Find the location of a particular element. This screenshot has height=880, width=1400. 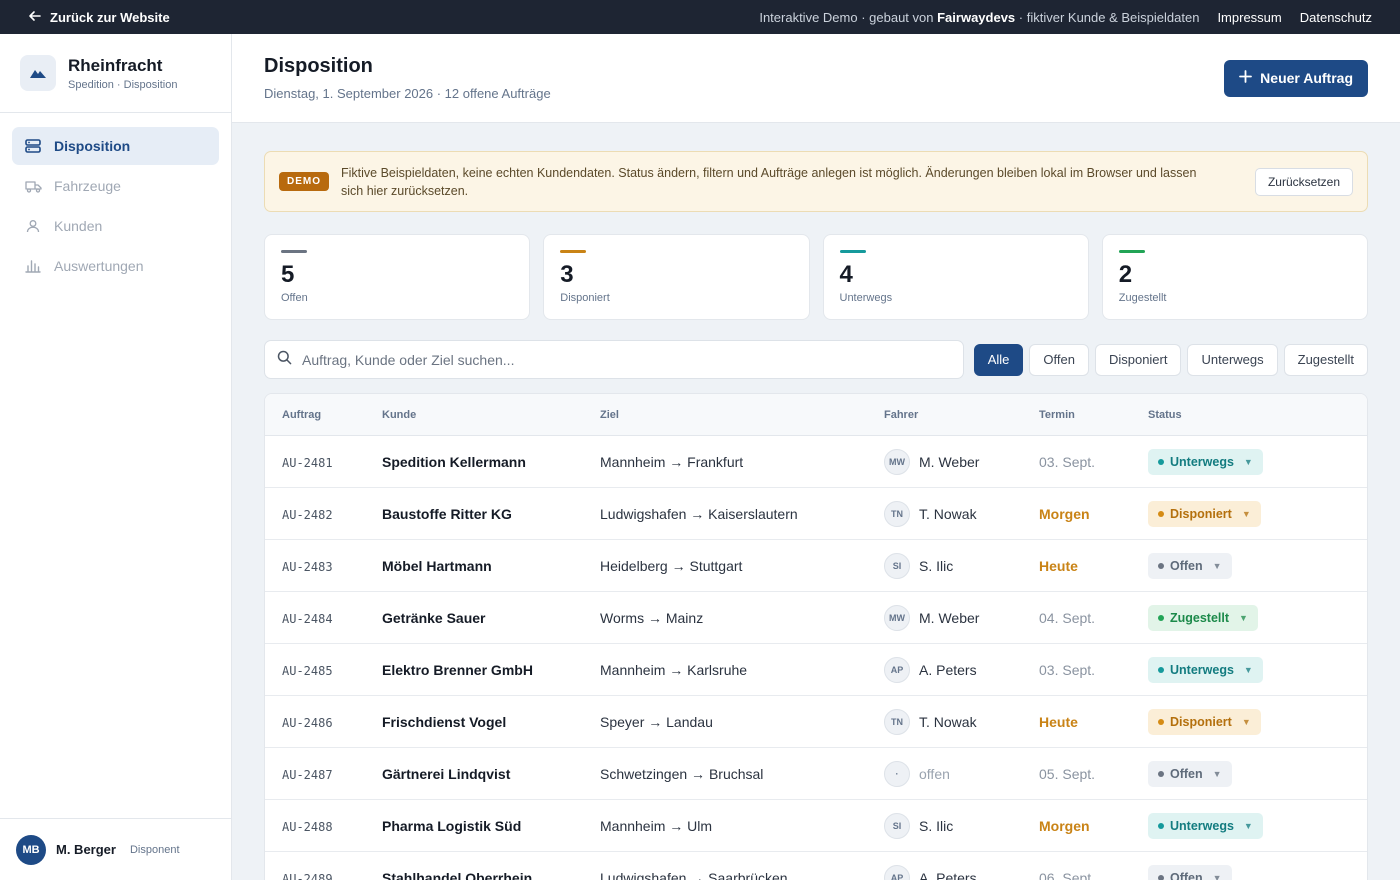

filter-offen: Offen is located at coordinates (1059, 359).